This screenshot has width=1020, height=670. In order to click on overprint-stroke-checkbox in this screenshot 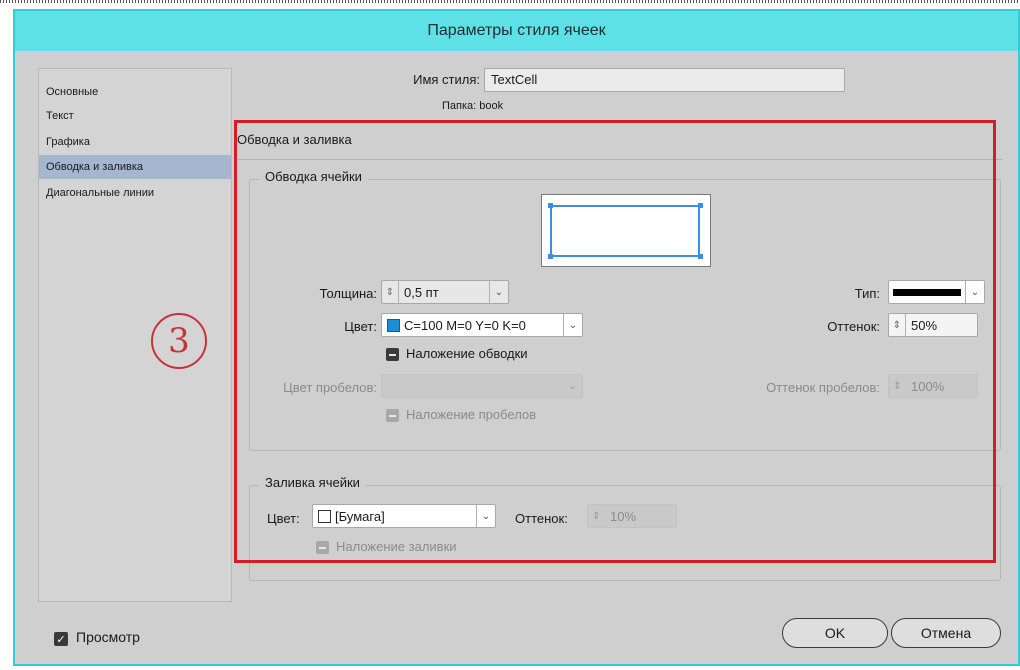, I will do `click(392, 354)`.